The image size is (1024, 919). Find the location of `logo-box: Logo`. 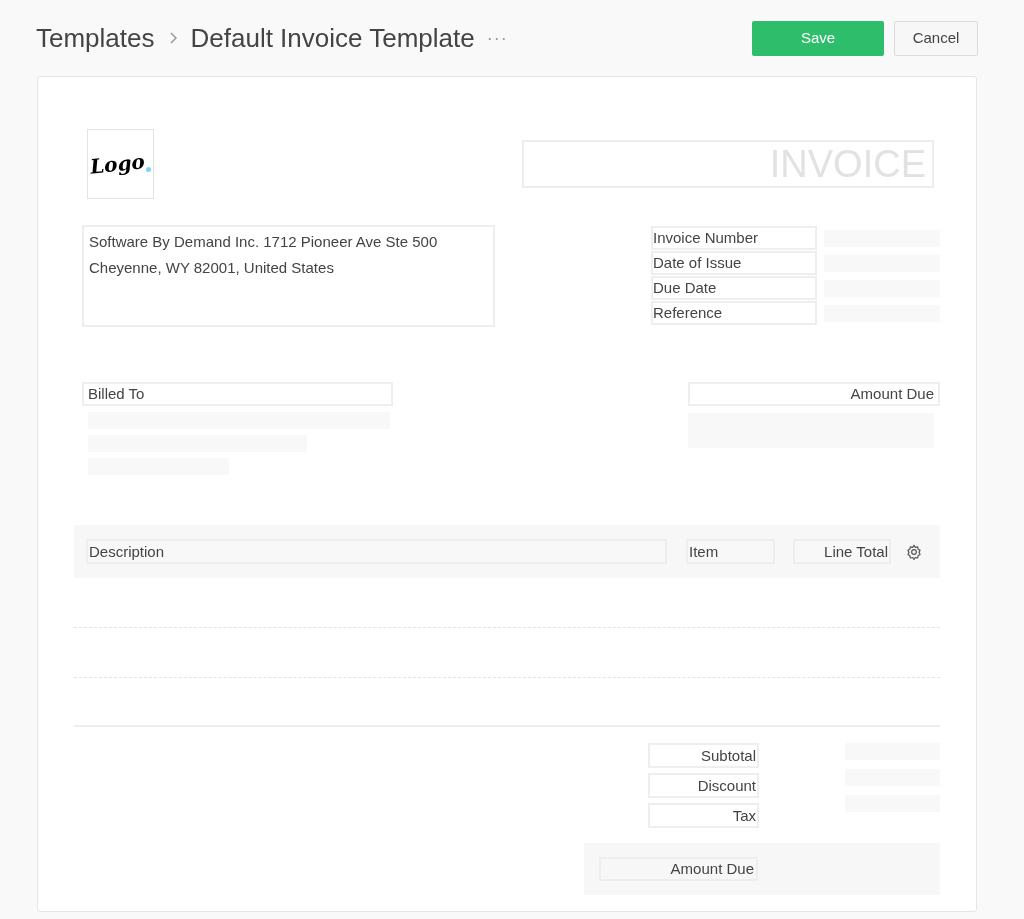

logo-box: Logo is located at coordinates (120, 164).